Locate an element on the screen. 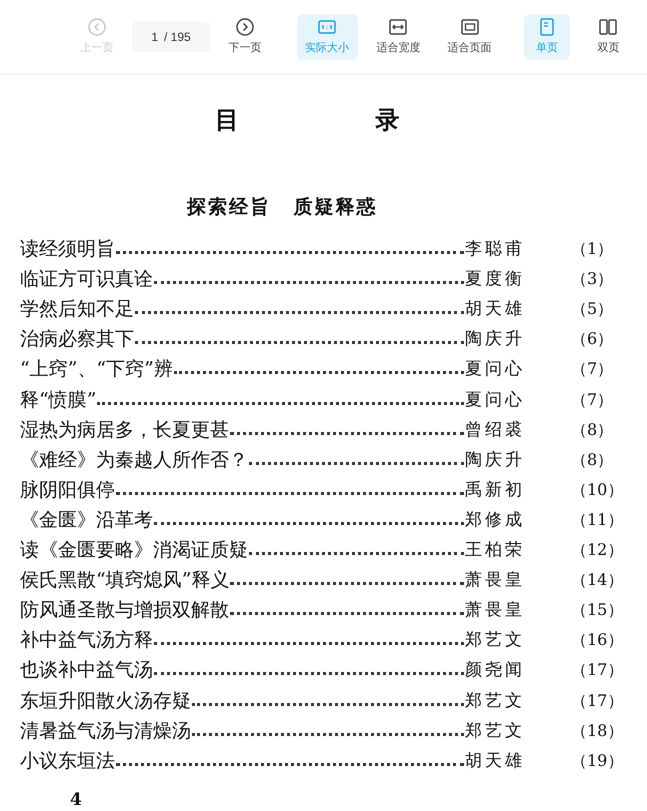 This screenshot has width=647, height=811. entry-author: 夏度衡 is located at coordinates (495, 280).